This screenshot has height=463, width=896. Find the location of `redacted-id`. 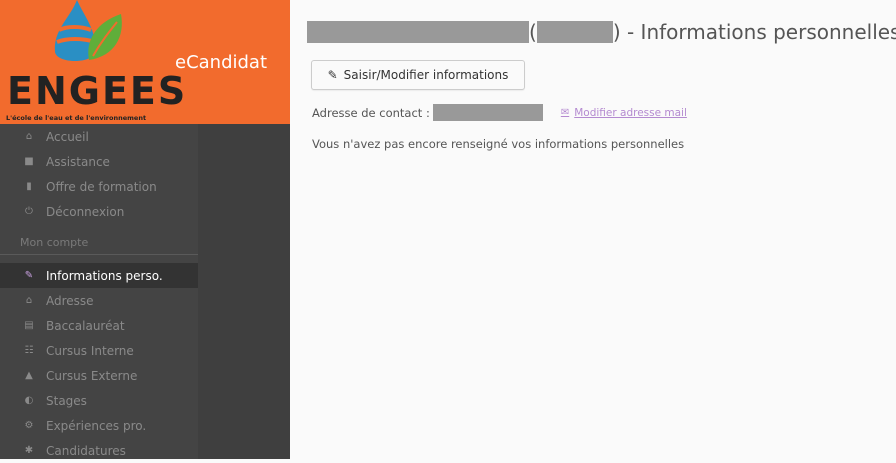

redacted-id is located at coordinates (574, 32).